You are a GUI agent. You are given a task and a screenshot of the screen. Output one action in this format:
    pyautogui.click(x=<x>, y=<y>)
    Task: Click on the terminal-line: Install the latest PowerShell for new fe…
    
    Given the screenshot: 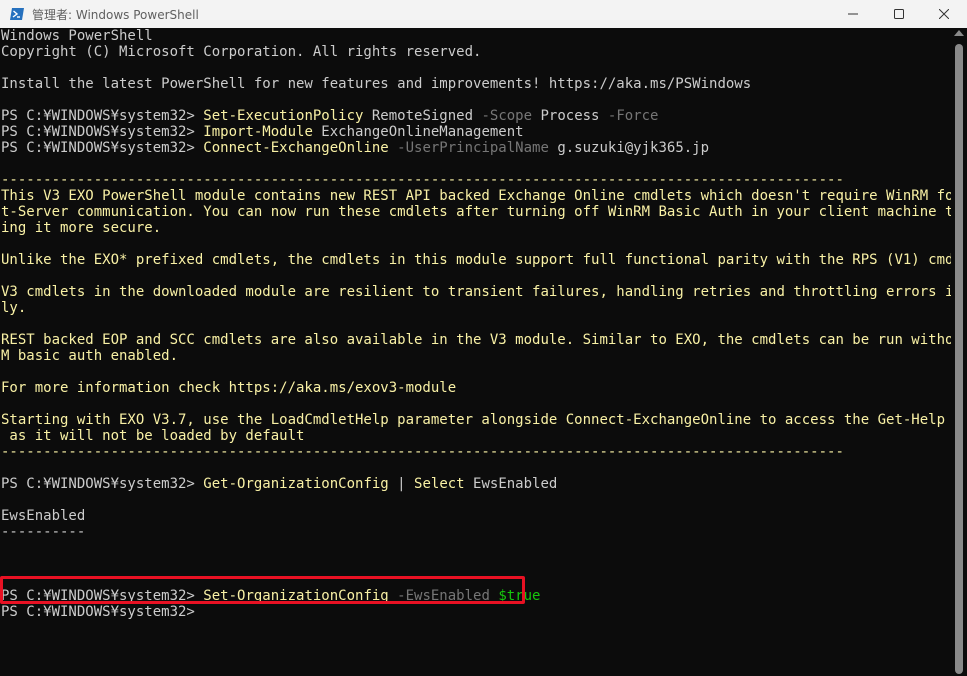 What is the action you would take?
    pyautogui.click(x=376, y=84)
    